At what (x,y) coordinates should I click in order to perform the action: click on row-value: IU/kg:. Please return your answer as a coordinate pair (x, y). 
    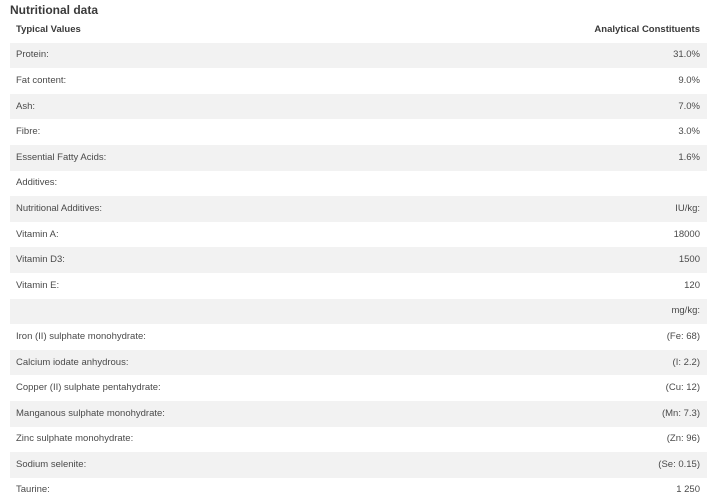
    Looking at the image, I should click on (687, 208).